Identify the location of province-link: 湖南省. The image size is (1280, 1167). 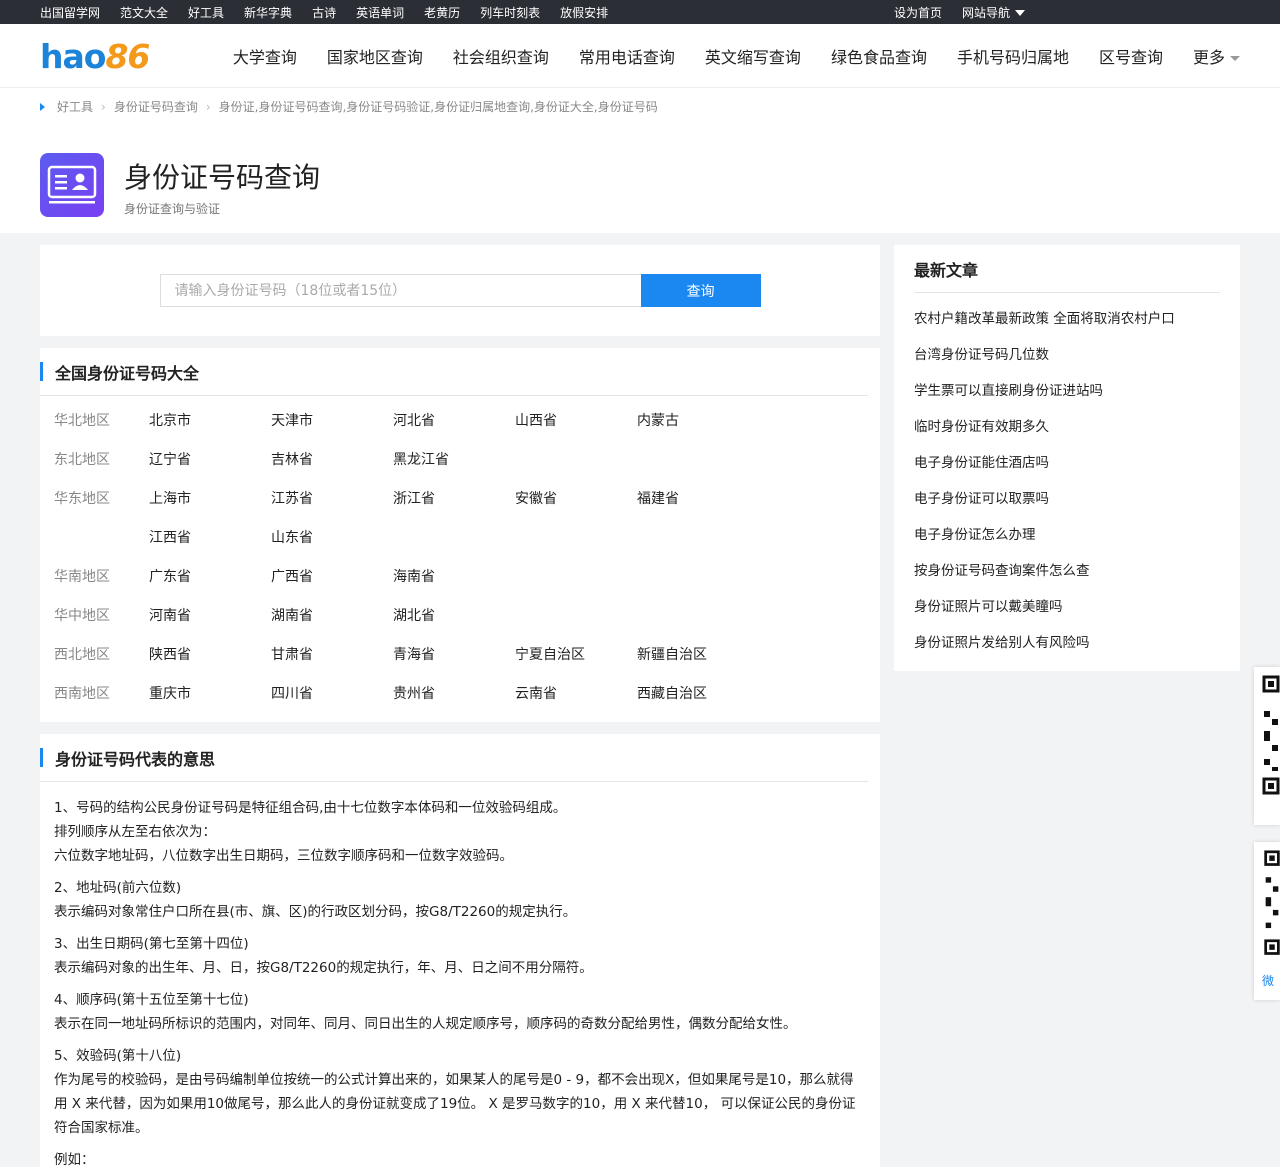
(332, 616).